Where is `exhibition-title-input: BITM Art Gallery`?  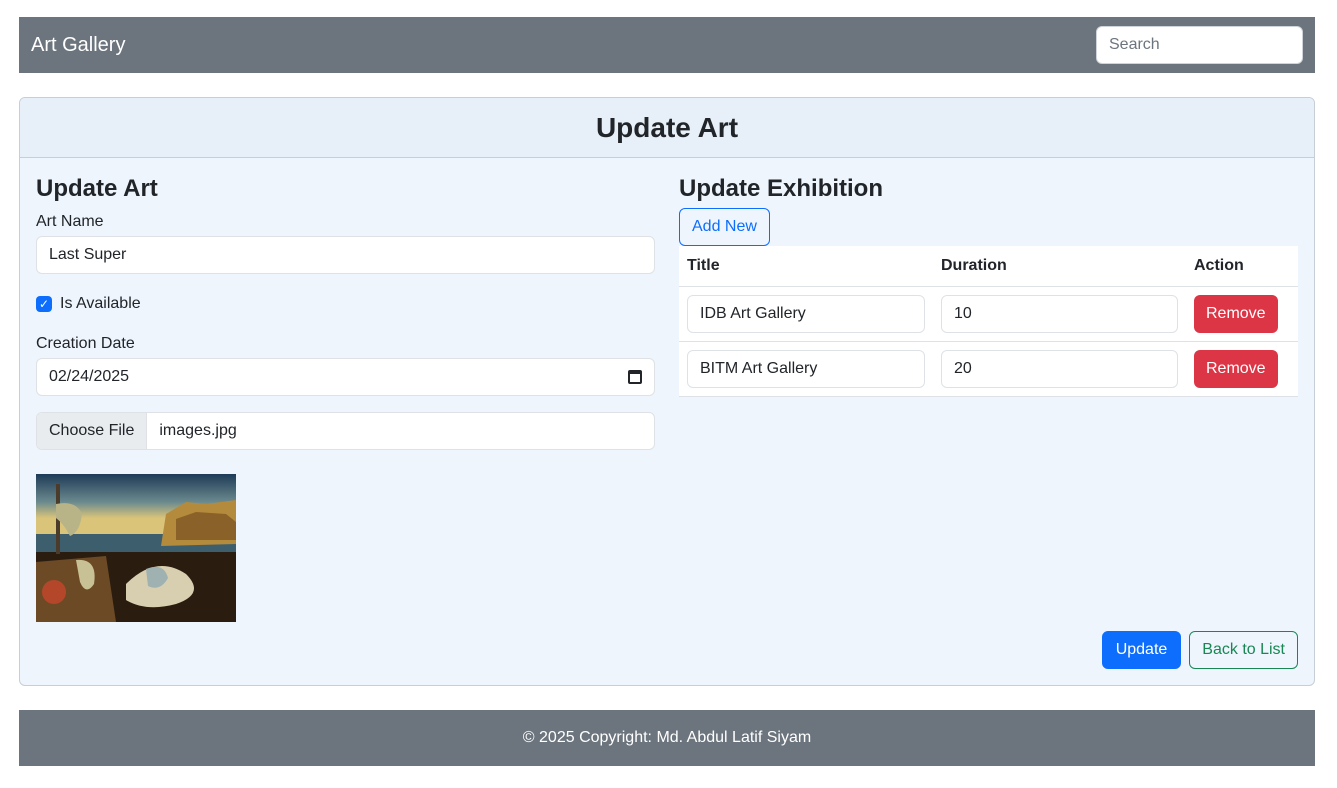 exhibition-title-input: BITM Art Gallery is located at coordinates (806, 368).